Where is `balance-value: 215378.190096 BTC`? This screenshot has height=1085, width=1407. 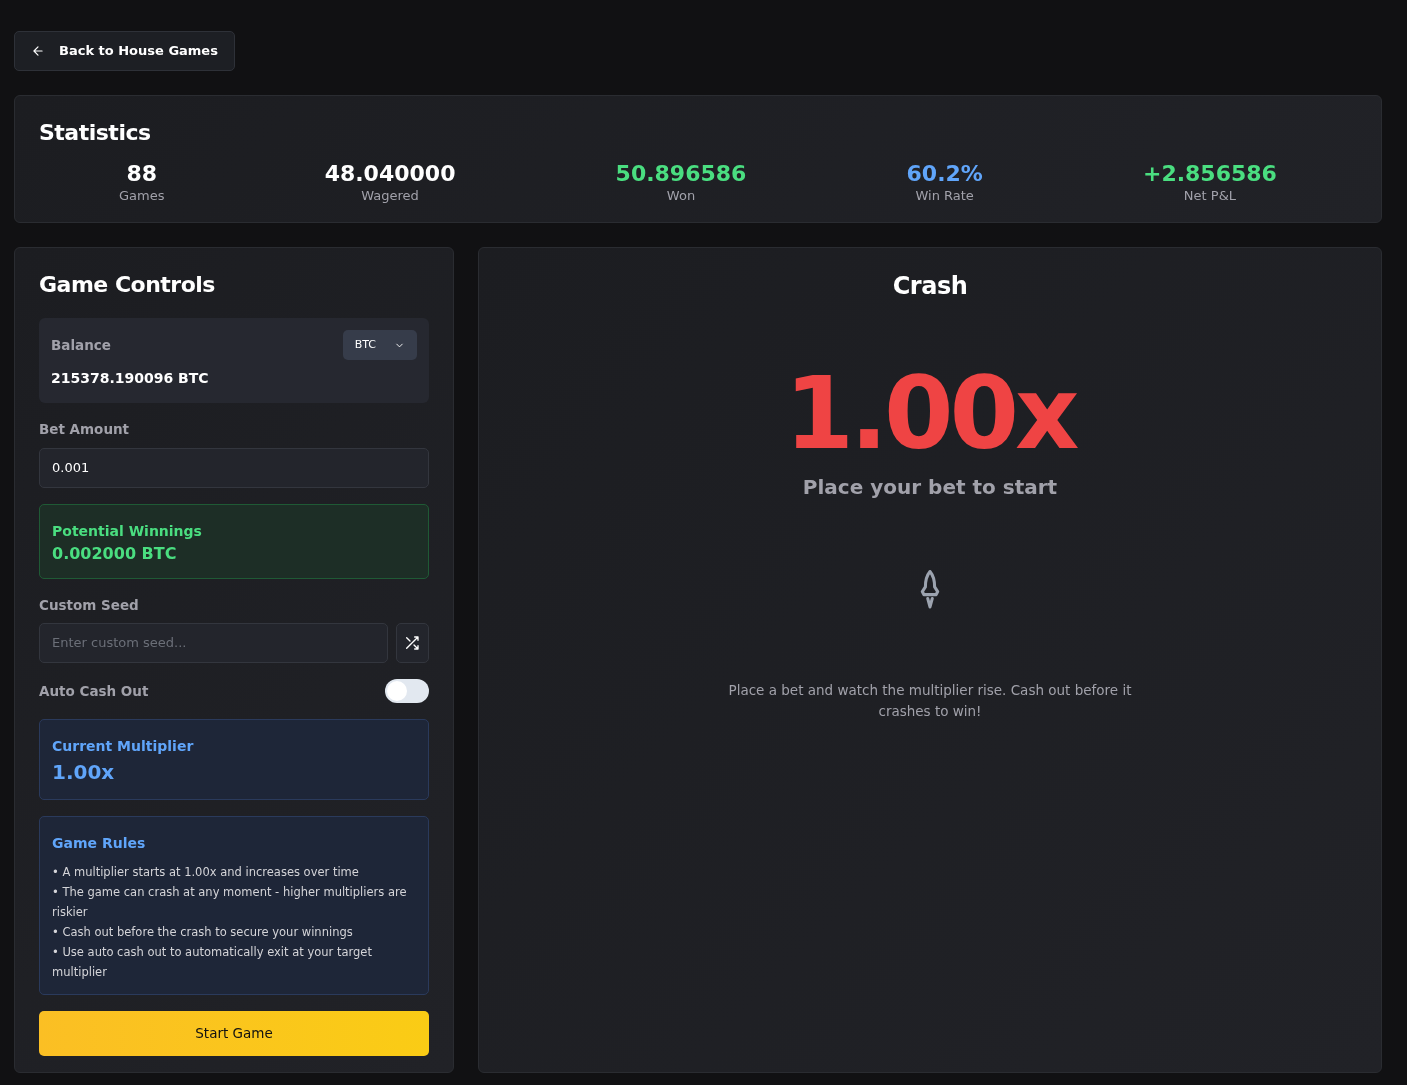 balance-value: 215378.190096 BTC is located at coordinates (130, 379).